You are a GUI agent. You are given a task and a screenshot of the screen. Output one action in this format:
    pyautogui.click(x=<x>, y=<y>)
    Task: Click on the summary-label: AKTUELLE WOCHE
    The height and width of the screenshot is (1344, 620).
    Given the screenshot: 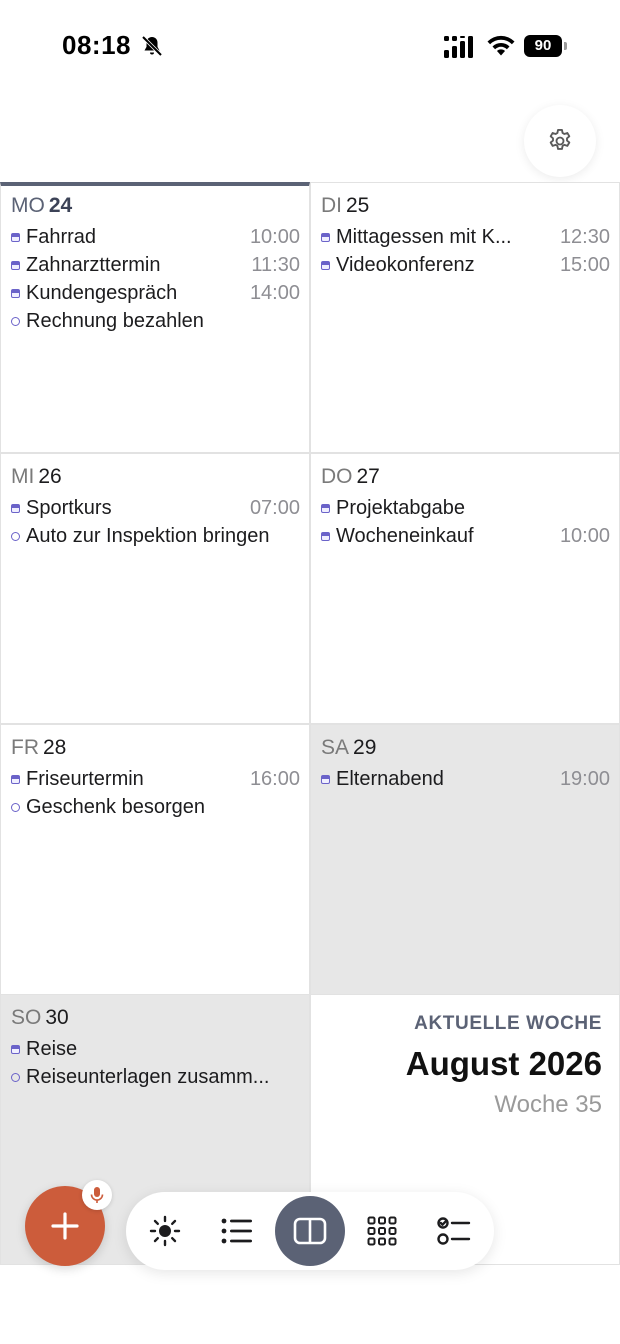 What is the action you would take?
    pyautogui.click(x=508, y=1023)
    